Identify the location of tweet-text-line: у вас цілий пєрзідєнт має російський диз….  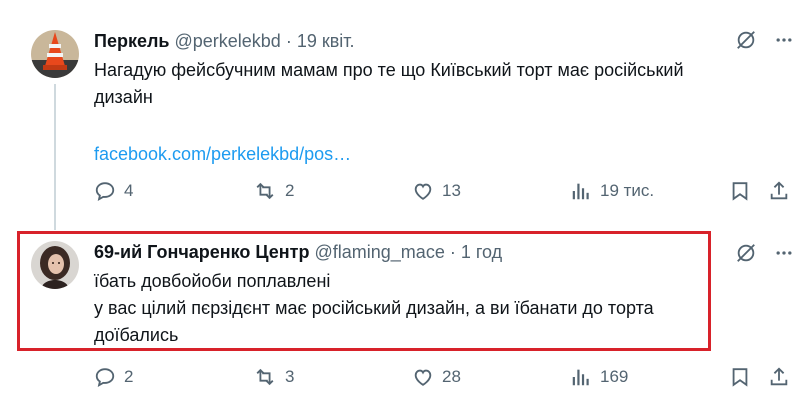
(374, 308).